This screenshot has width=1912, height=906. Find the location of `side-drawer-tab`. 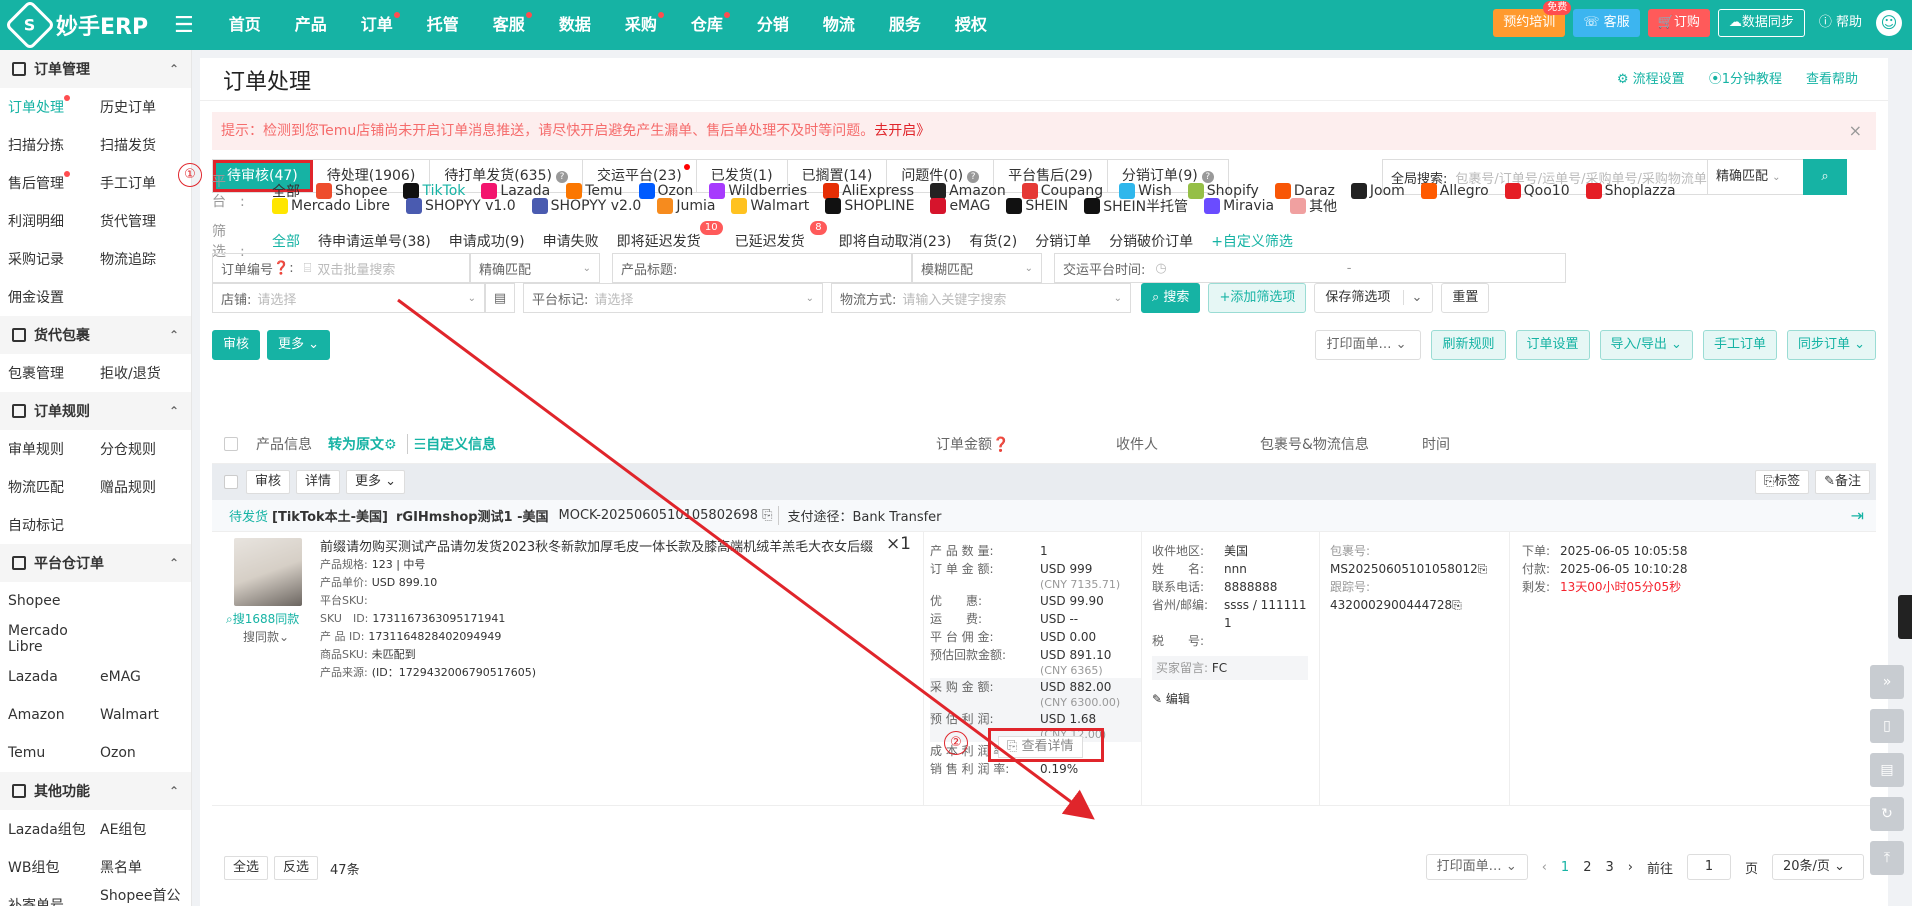

side-drawer-tab is located at coordinates (1905, 617).